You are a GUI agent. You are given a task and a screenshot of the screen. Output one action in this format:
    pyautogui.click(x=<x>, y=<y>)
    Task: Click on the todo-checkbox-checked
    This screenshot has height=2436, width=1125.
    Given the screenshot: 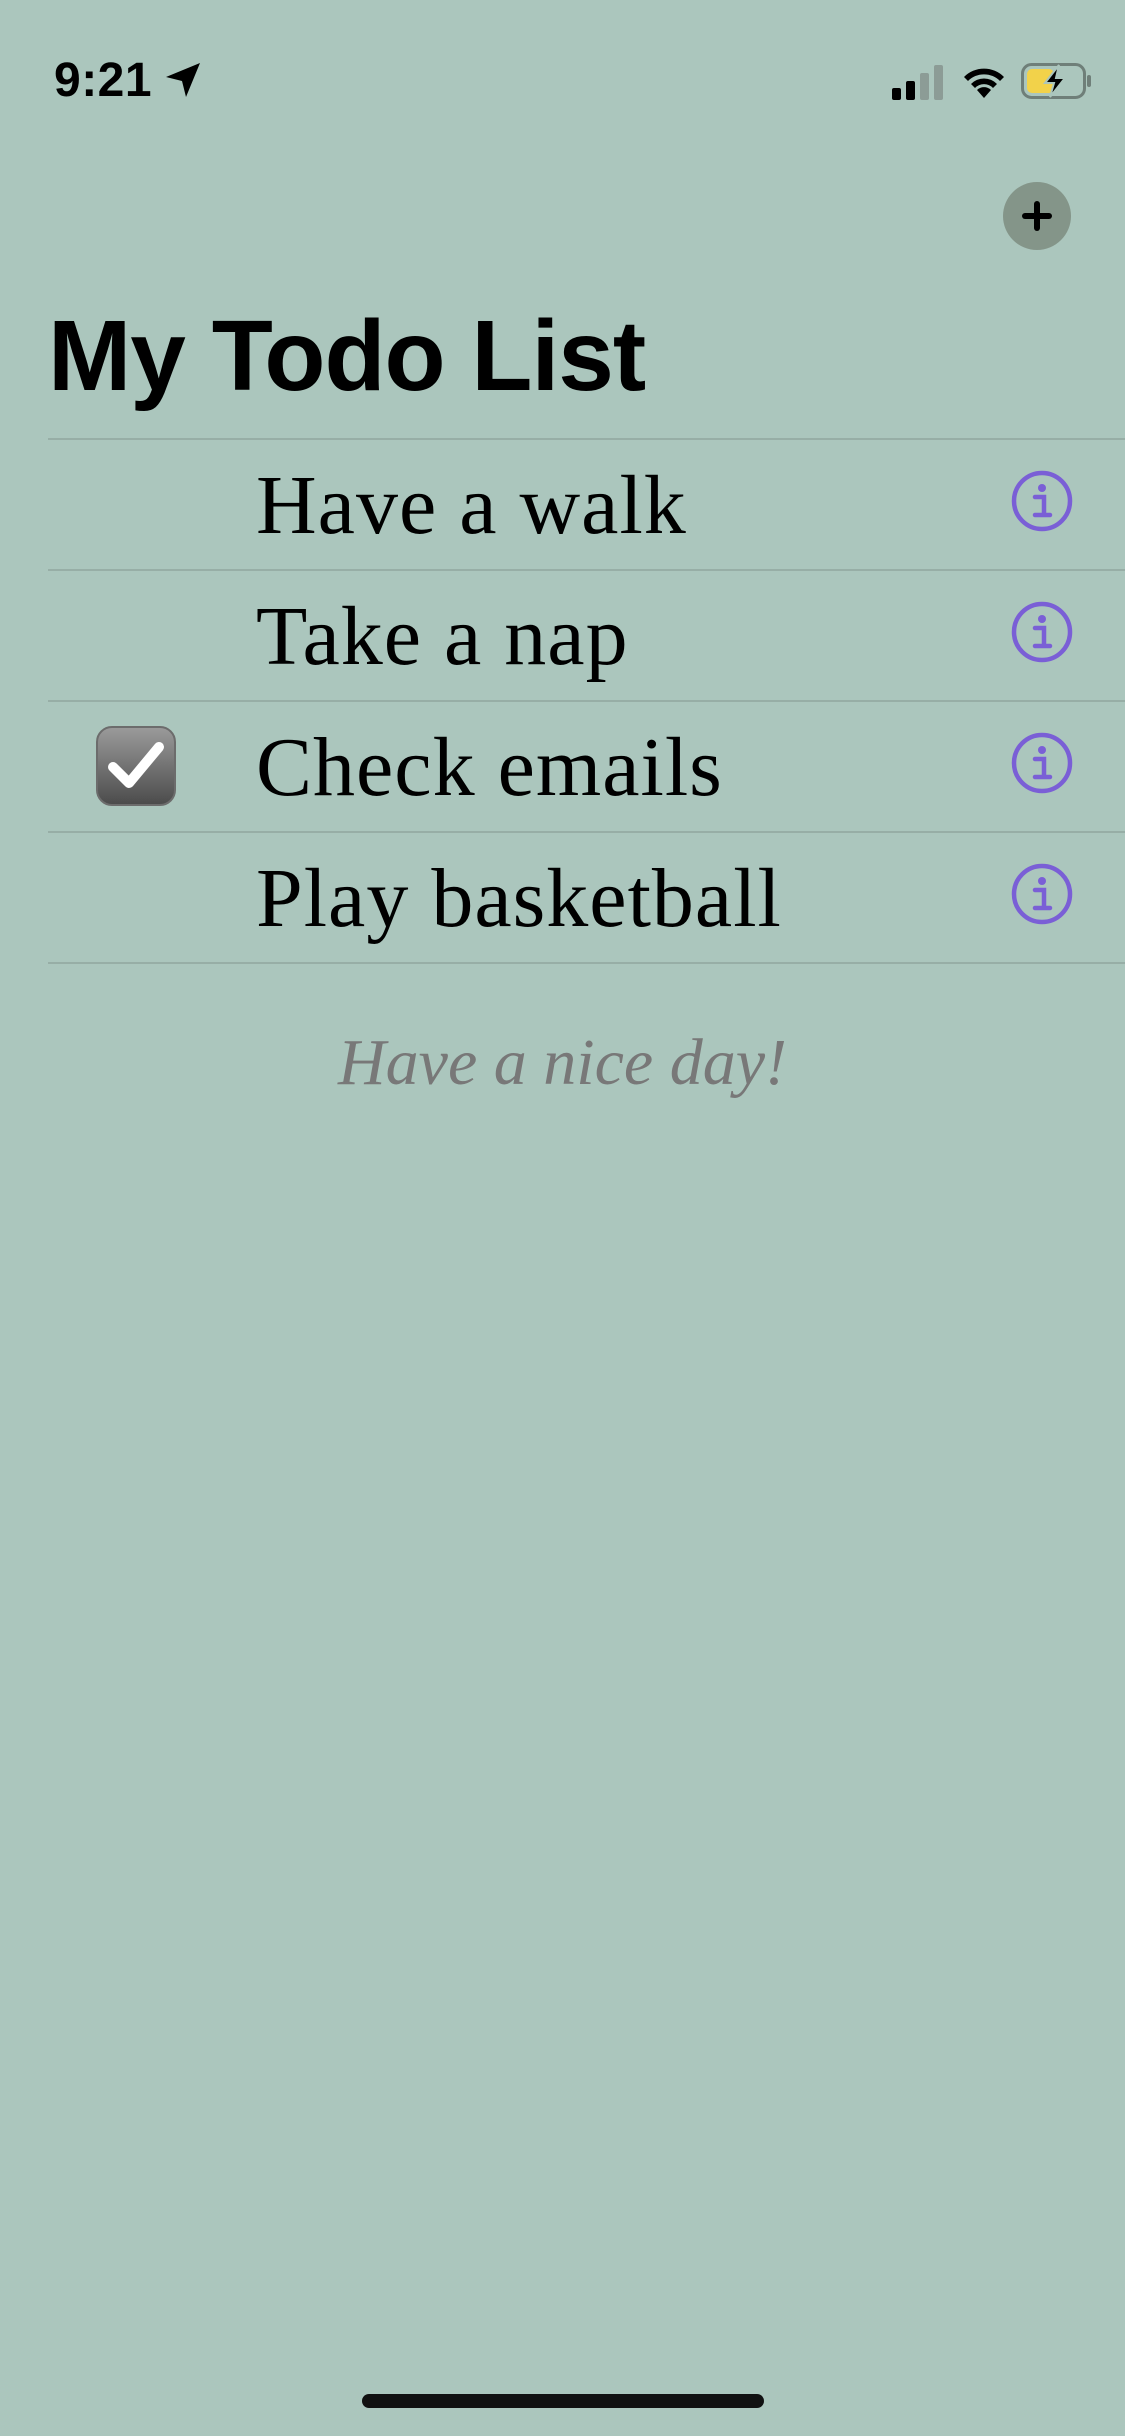 What is the action you would take?
    pyautogui.click(x=136, y=766)
    